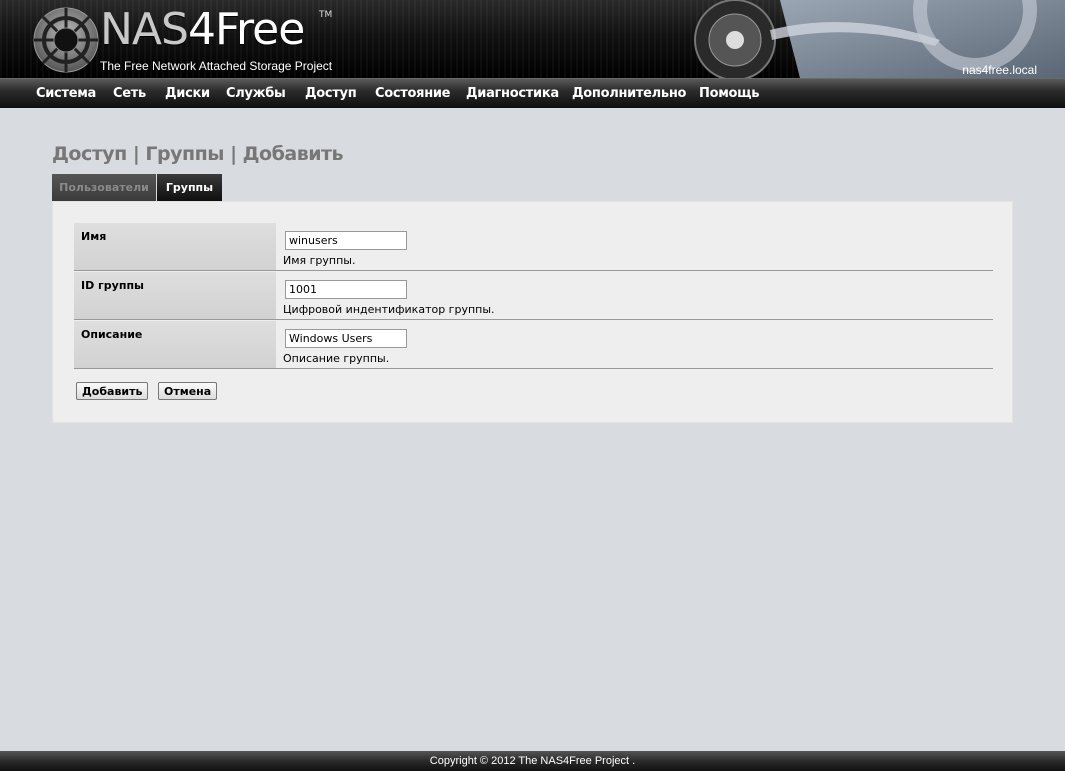  What do you see at coordinates (66, 93) in the screenshot?
I see `nav-item-system: Система` at bounding box center [66, 93].